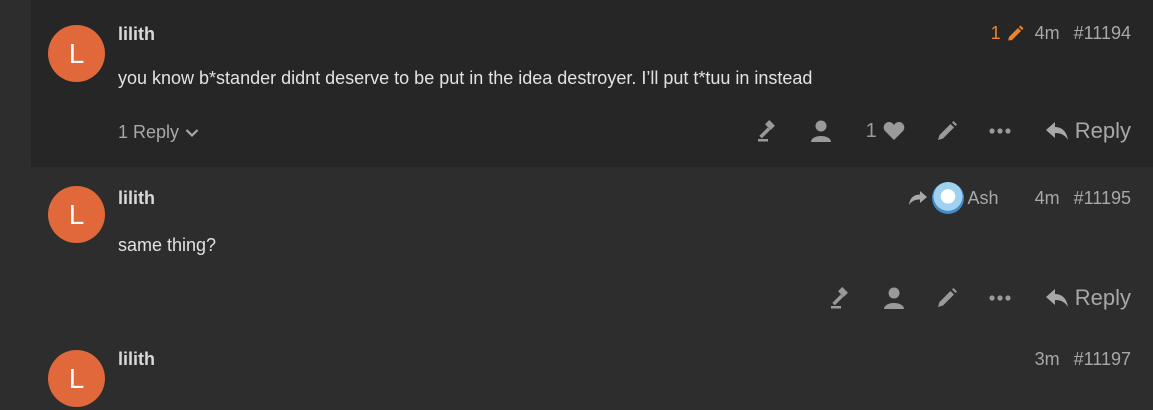 Image resolution: width=1153 pixels, height=410 pixels. I want to click on chevron-down-icon, so click(192, 132).